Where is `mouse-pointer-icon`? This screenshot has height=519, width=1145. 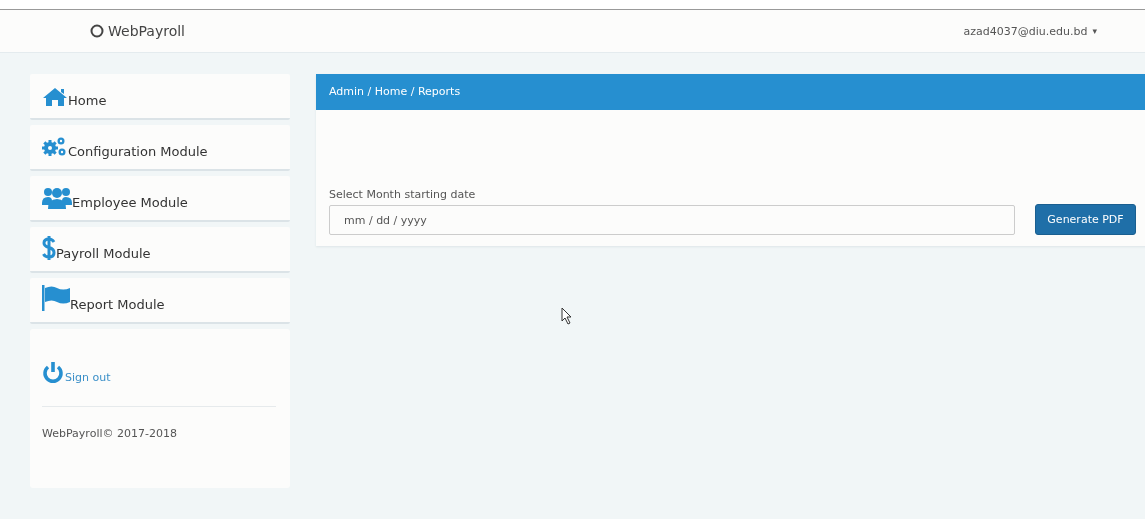 mouse-pointer-icon is located at coordinates (567, 316).